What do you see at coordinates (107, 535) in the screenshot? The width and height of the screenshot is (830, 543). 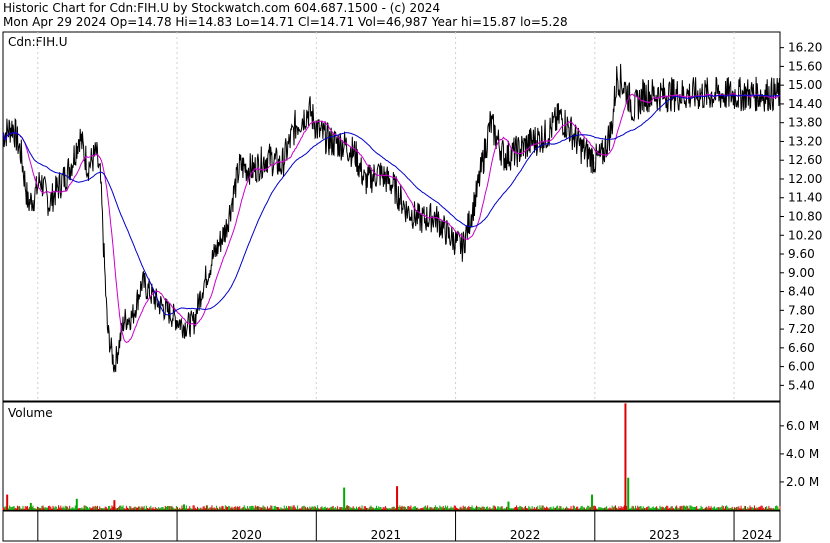 I see `year-label: 2019` at bounding box center [107, 535].